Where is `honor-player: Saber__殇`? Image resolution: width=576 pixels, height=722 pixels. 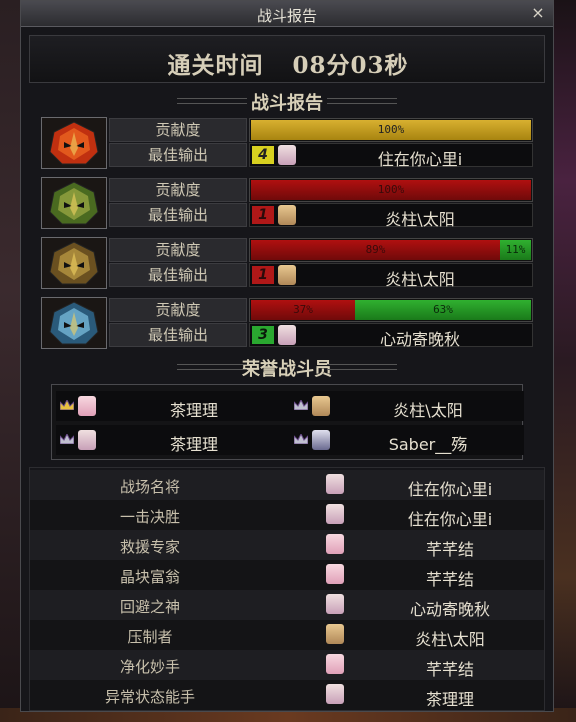 honor-player: Saber__殇 is located at coordinates (407, 440).